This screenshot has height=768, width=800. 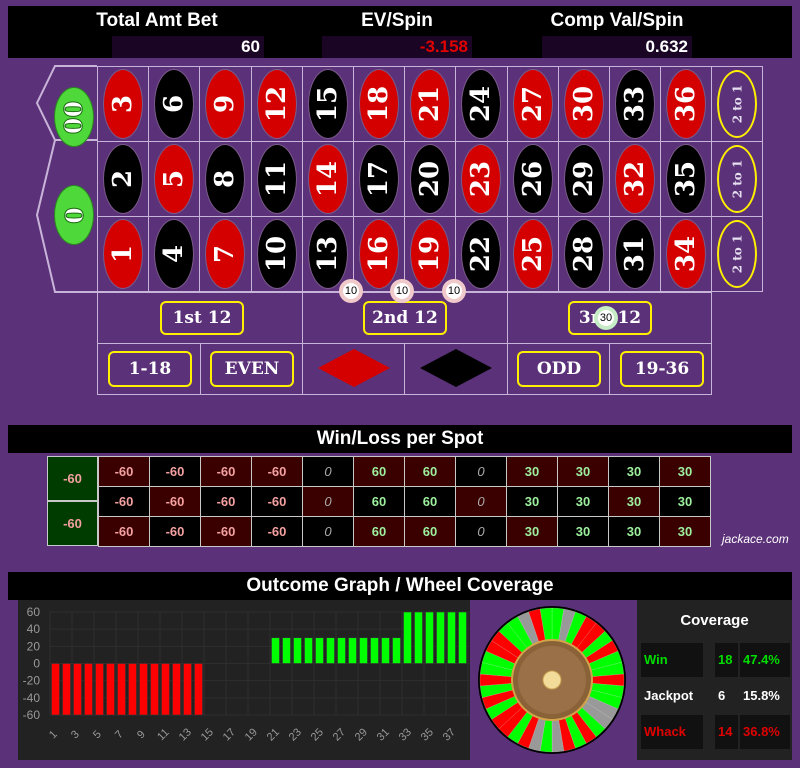 I want to click on number-35: 35, so click(x=686, y=179).